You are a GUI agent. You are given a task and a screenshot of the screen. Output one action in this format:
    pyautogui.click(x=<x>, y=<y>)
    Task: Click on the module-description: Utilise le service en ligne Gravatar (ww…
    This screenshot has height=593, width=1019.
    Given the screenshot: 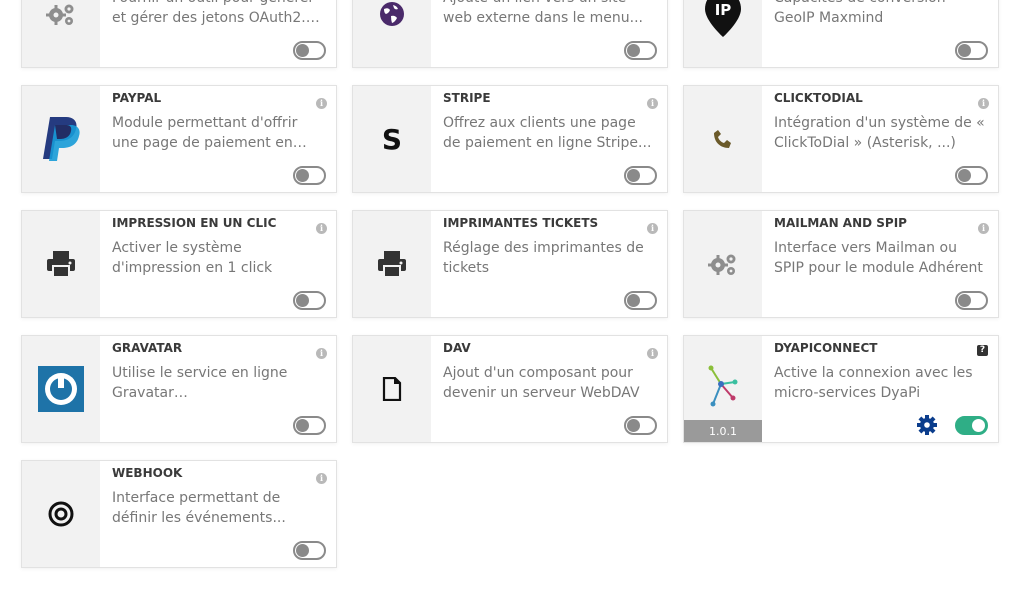 What is the action you would take?
    pyautogui.click(x=200, y=383)
    